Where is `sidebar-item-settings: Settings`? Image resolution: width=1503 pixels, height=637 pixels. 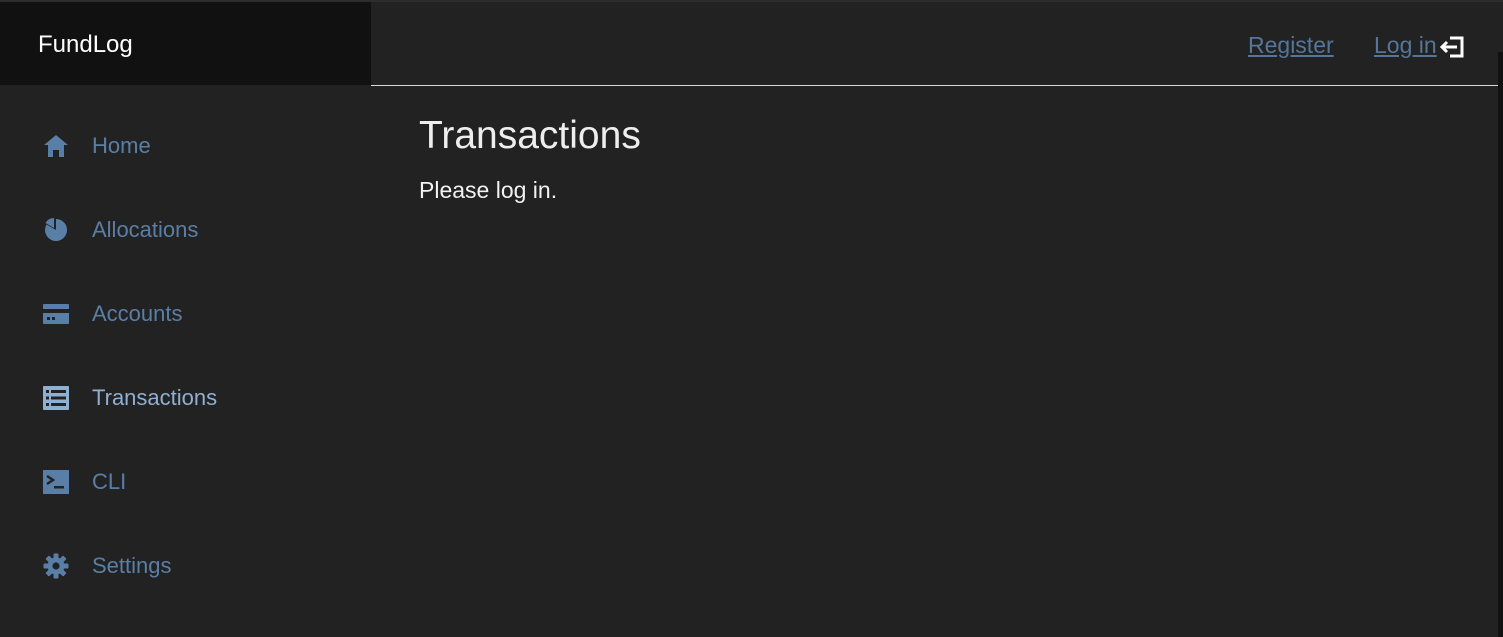 sidebar-item-settings: Settings is located at coordinates (107, 566).